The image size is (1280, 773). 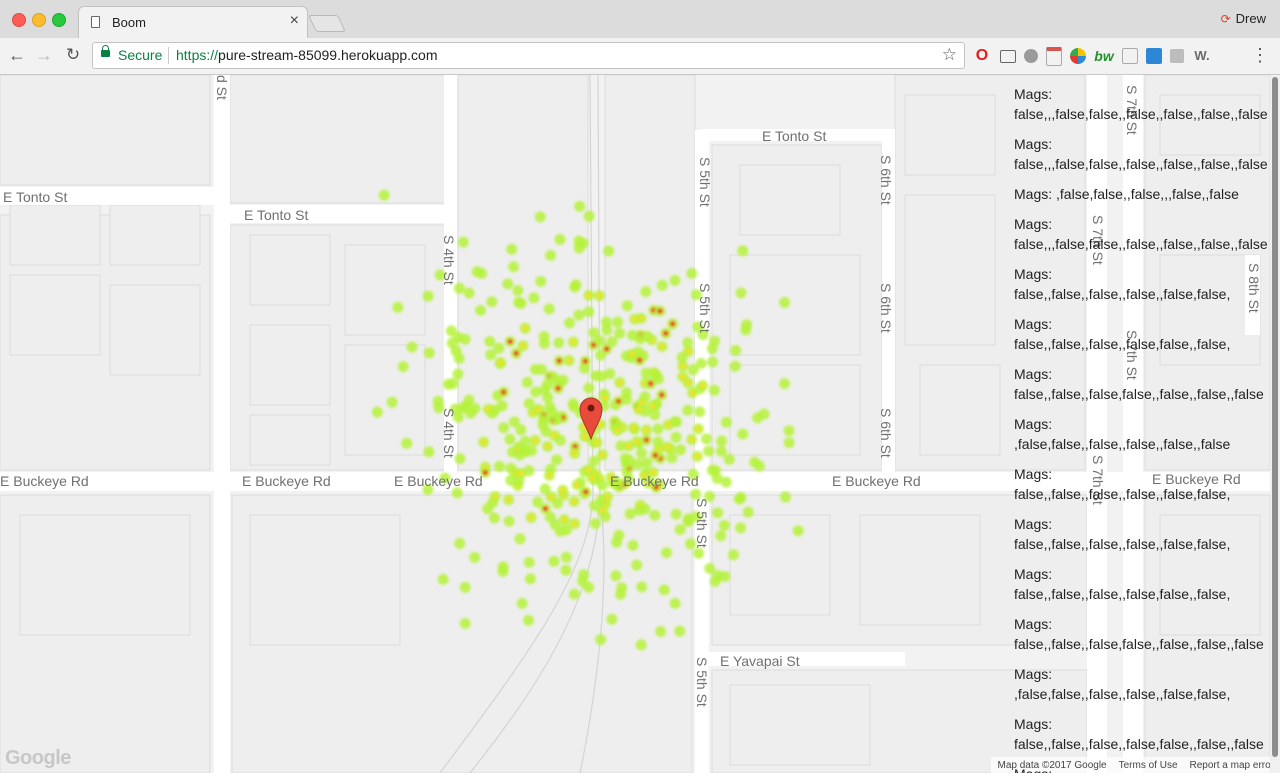 What do you see at coordinates (1177, 56) in the screenshot?
I see `shirt-extension-icon` at bounding box center [1177, 56].